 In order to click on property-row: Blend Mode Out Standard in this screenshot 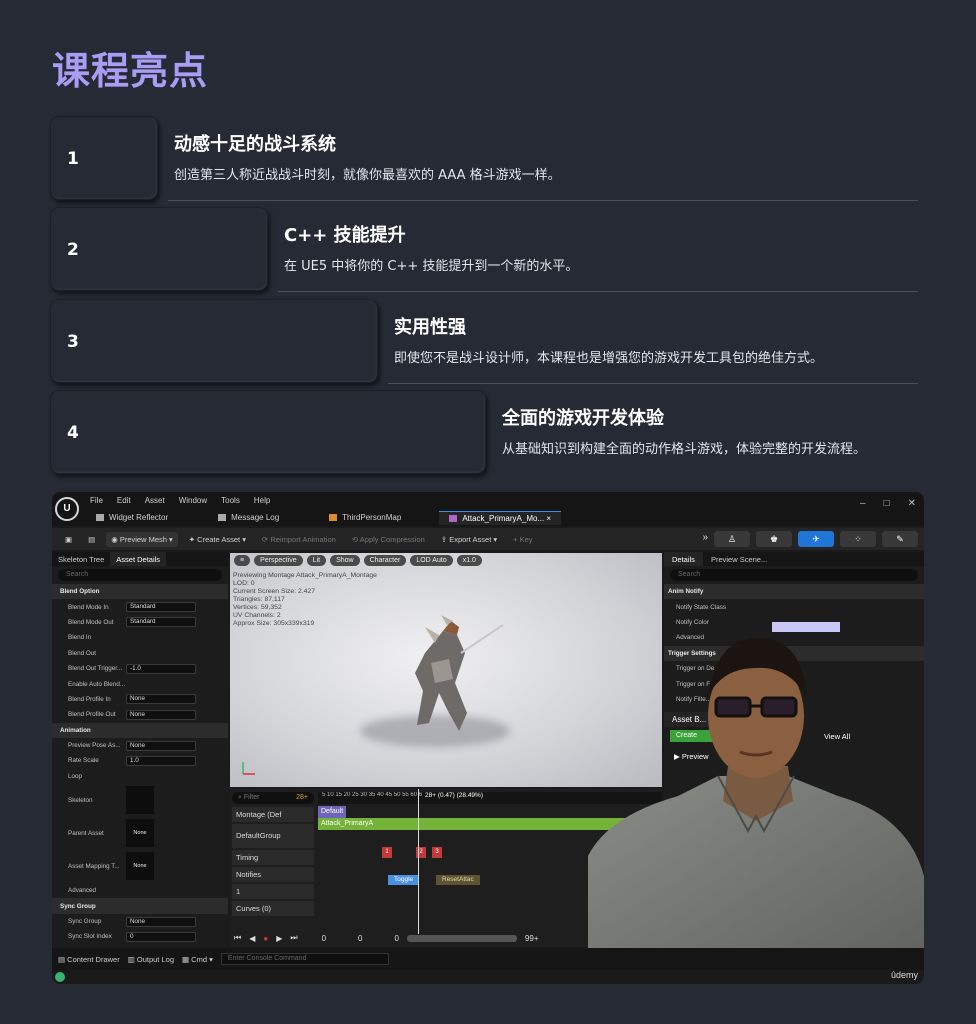, I will do `click(140, 622)`.